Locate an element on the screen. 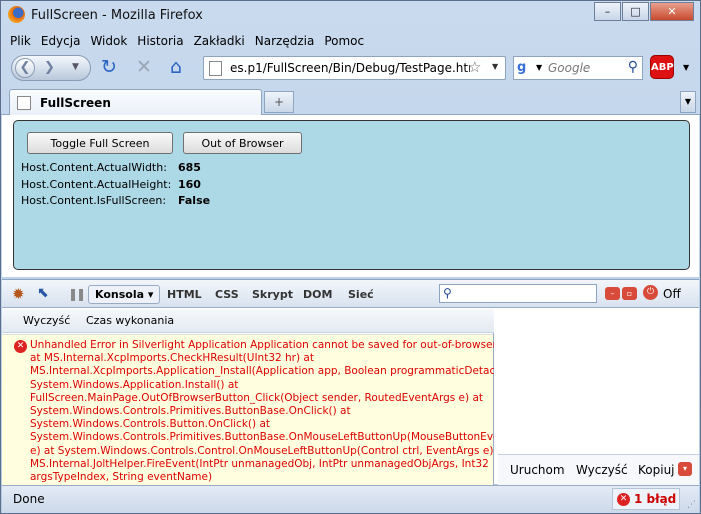 This screenshot has width=701, height=514. status-bar: Done ✕ 1 błąd ⋰ is located at coordinates (350, 499).